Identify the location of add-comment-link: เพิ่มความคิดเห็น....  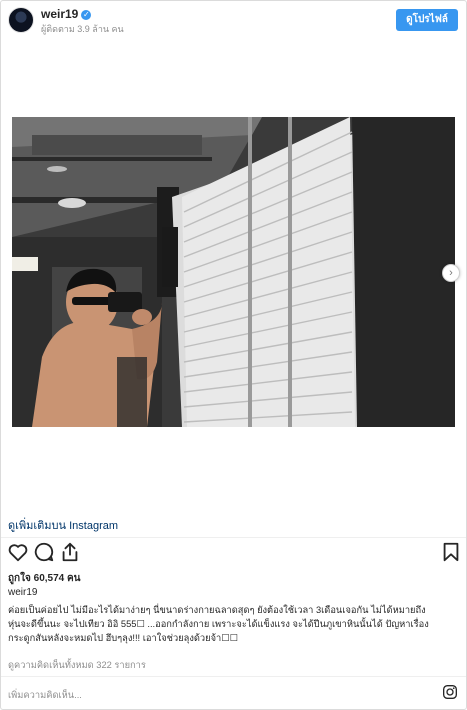
(45, 695).